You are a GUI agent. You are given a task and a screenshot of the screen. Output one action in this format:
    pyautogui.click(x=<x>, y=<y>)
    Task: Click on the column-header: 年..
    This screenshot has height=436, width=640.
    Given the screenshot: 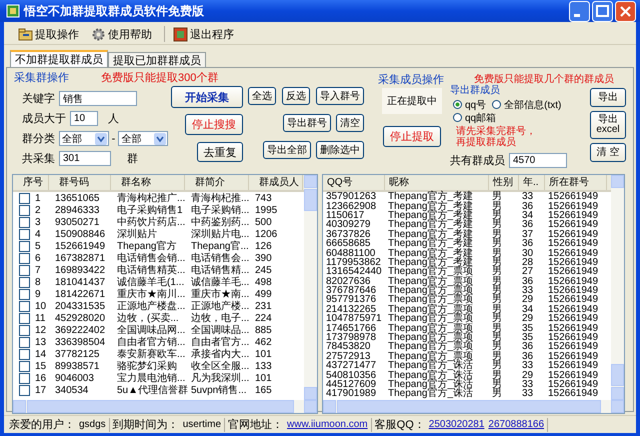 What is the action you would take?
    pyautogui.click(x=532, y=182)
    